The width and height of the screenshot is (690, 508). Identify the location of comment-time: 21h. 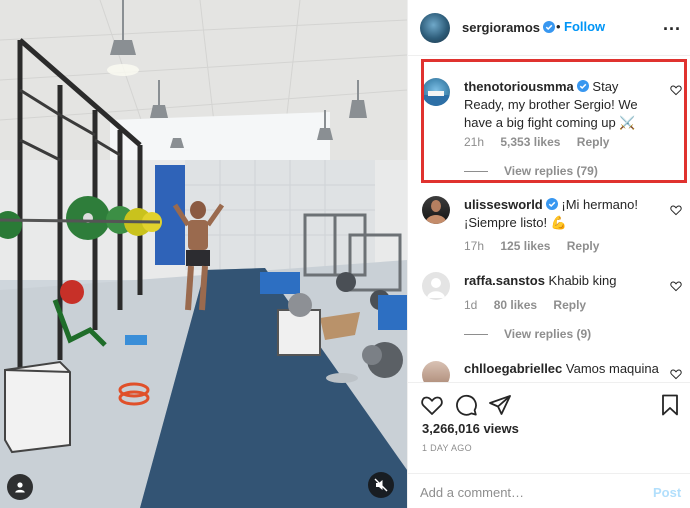
(474, 142).